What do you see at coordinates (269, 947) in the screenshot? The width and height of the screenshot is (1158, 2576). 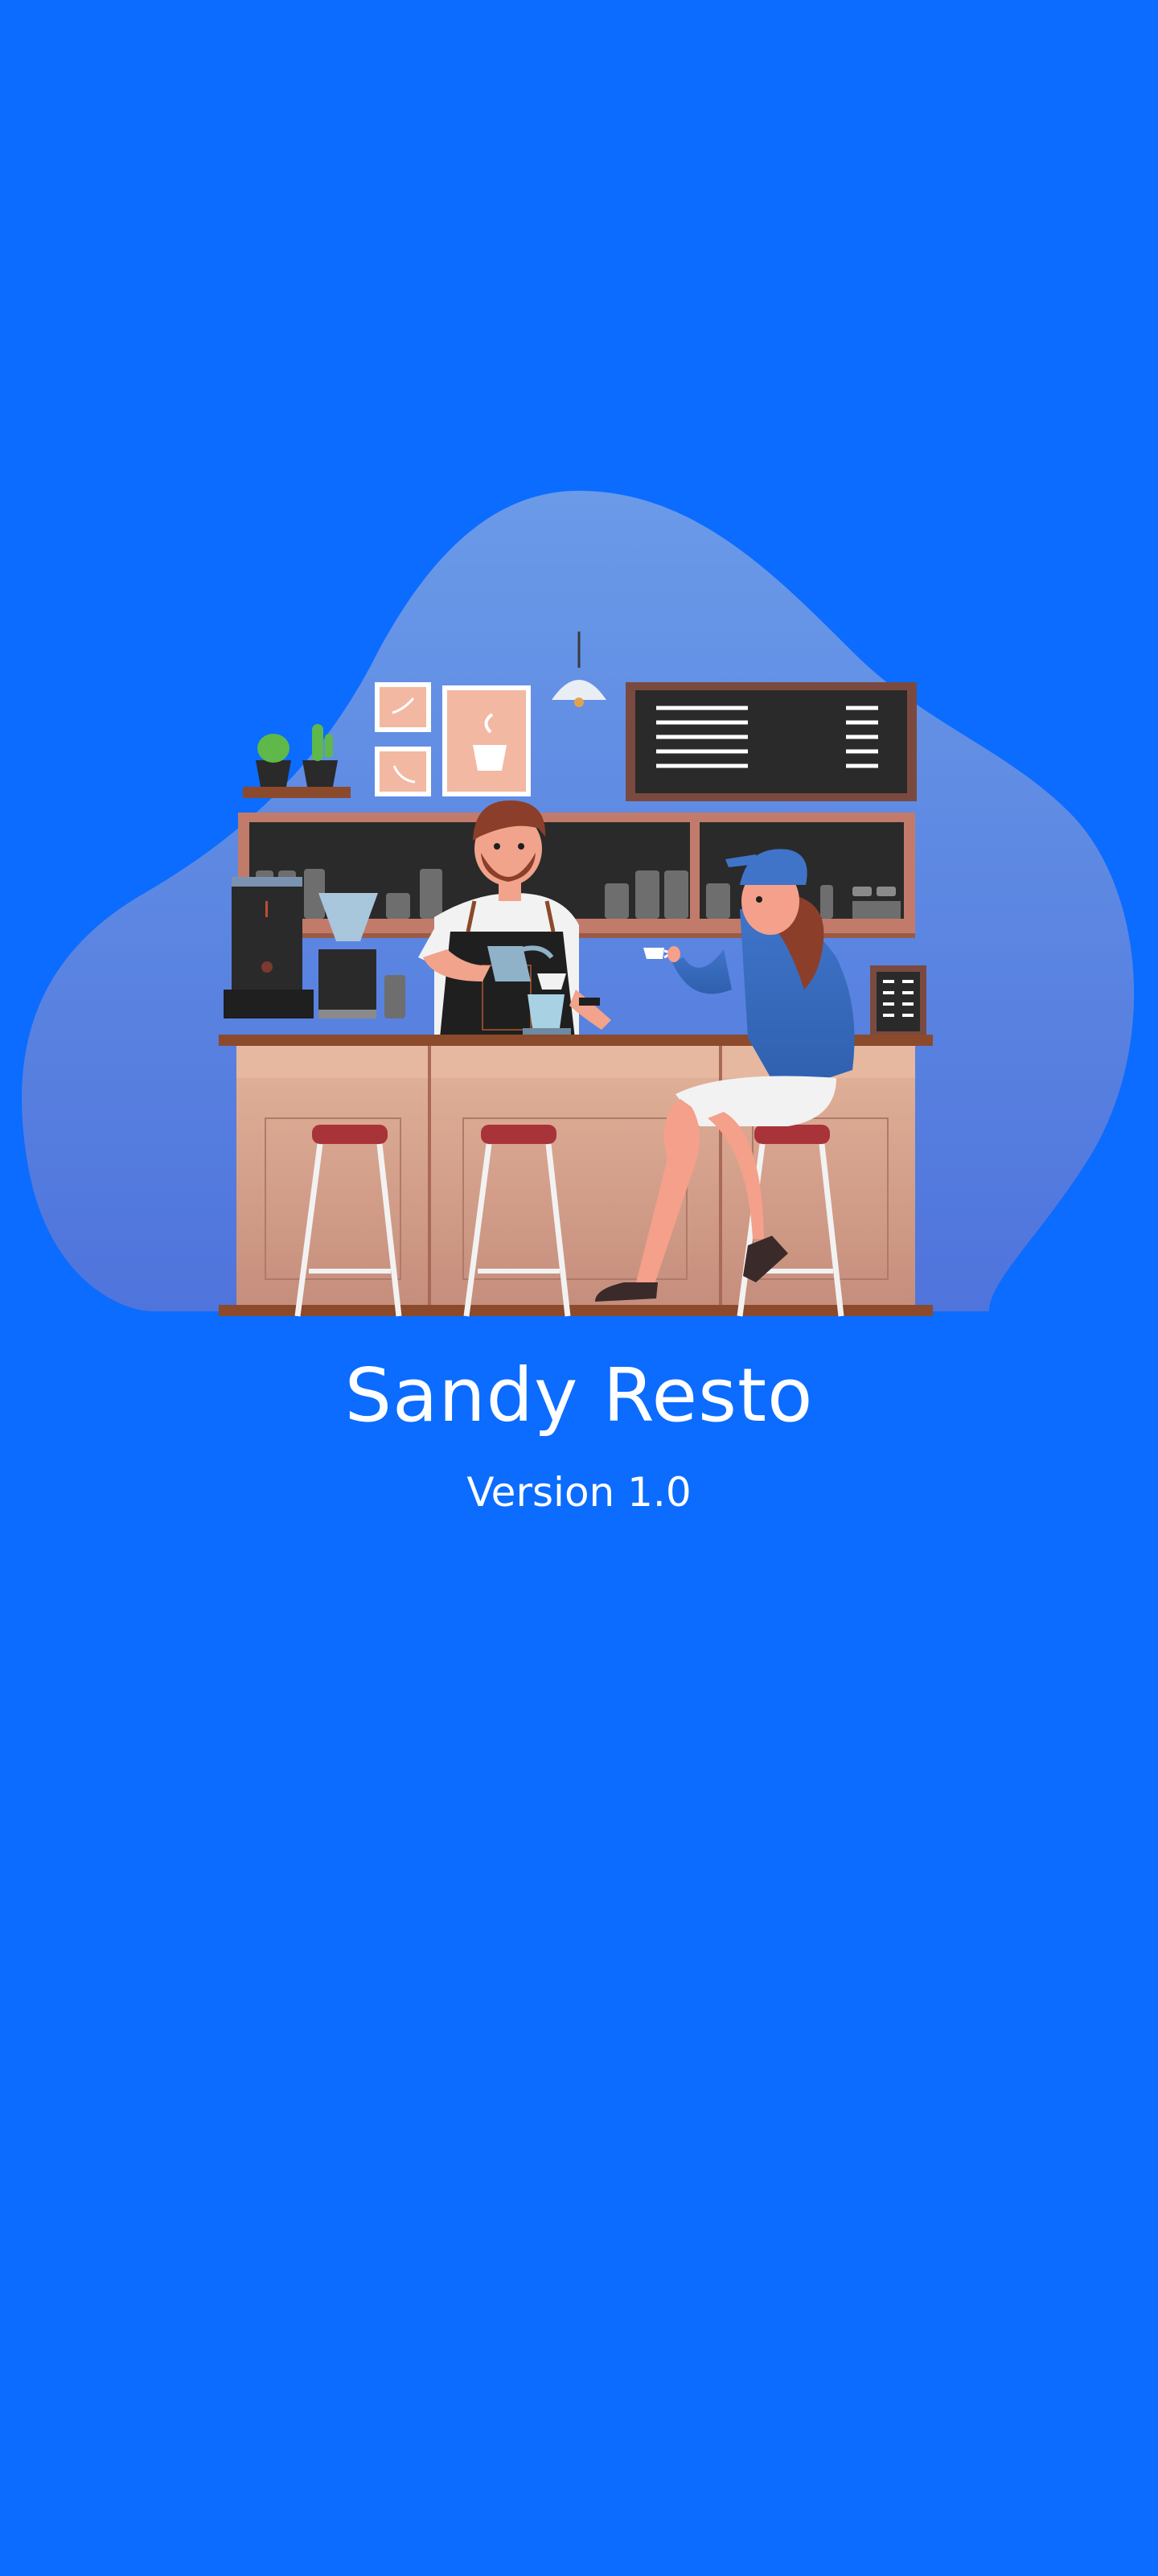 I see `espresso-machine` at bounding box center [269, 947].